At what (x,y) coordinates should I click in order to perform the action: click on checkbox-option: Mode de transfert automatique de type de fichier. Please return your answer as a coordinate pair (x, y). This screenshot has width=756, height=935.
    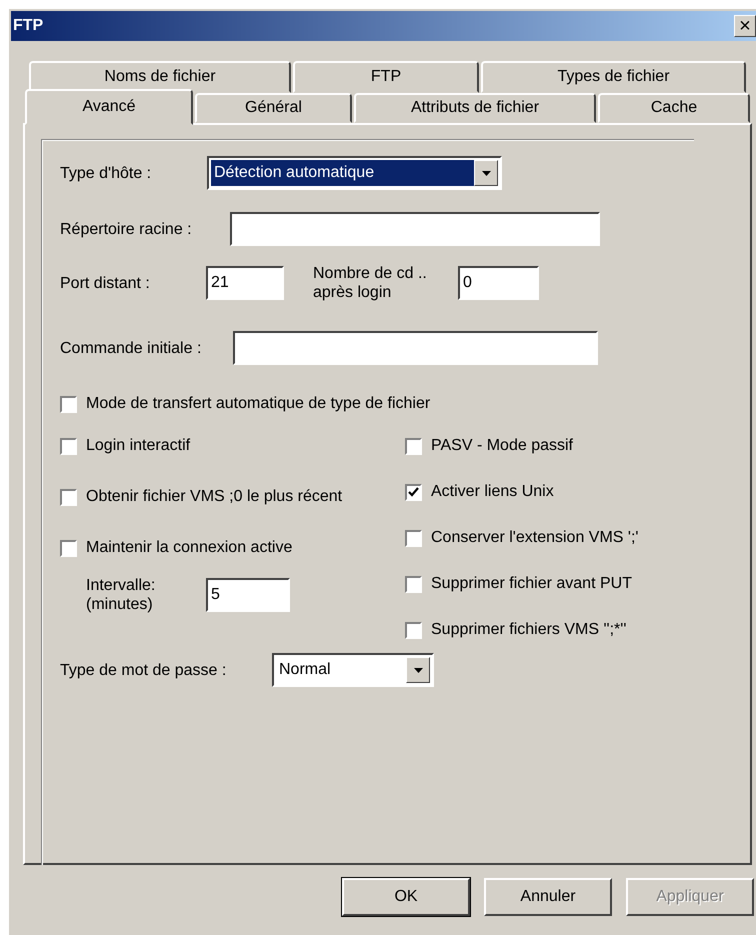
    Looking at the image, I should click on (377, 404).